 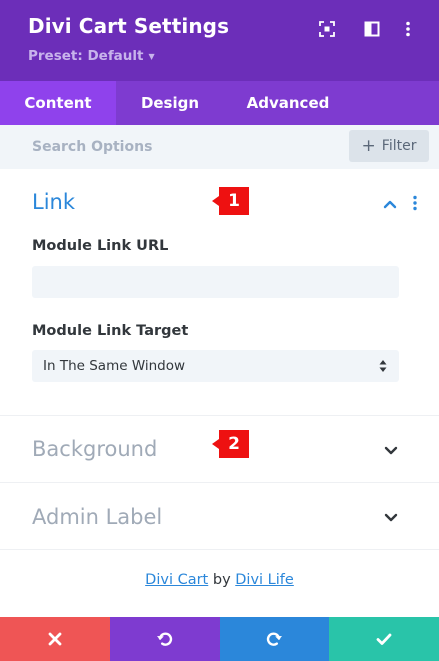 What do you see at coordinates (58, 103) in the screenshot?
I see `tab-content: Content` at bounding box center [58, 103].